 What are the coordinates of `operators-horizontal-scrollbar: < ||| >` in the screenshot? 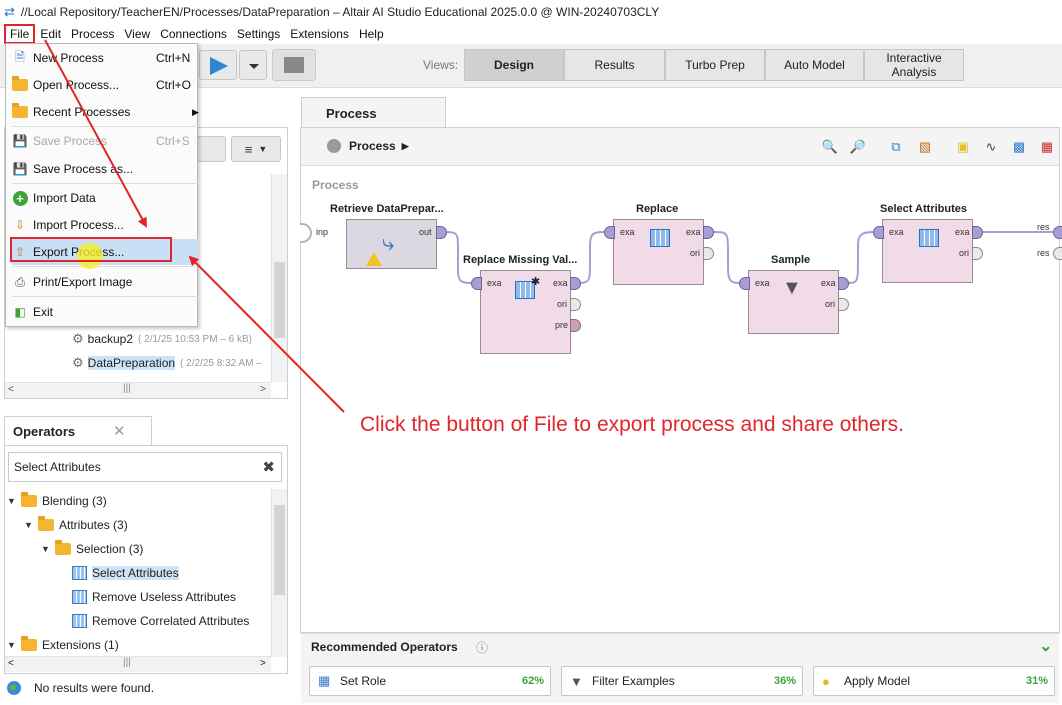 It's located at (138, 664).